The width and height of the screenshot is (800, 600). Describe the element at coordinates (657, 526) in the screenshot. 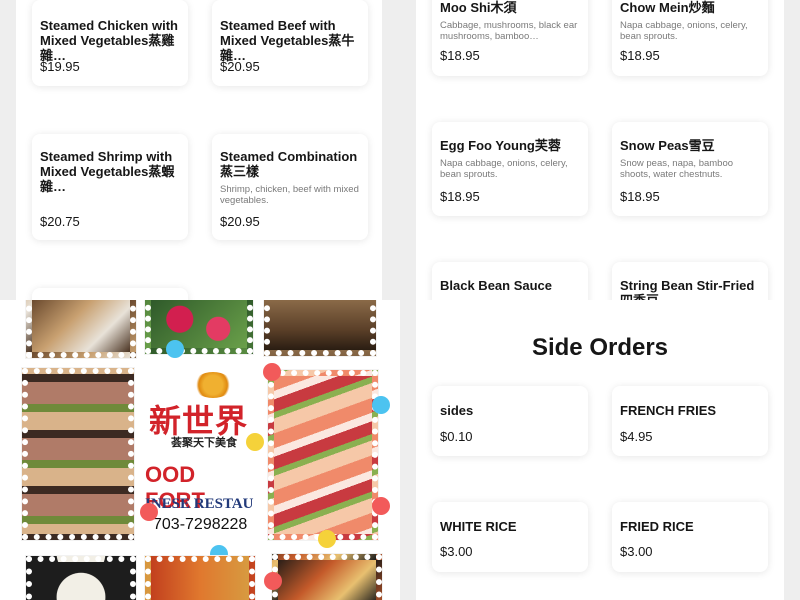

I see `menu-item-name: FRIED RICE` at that location.